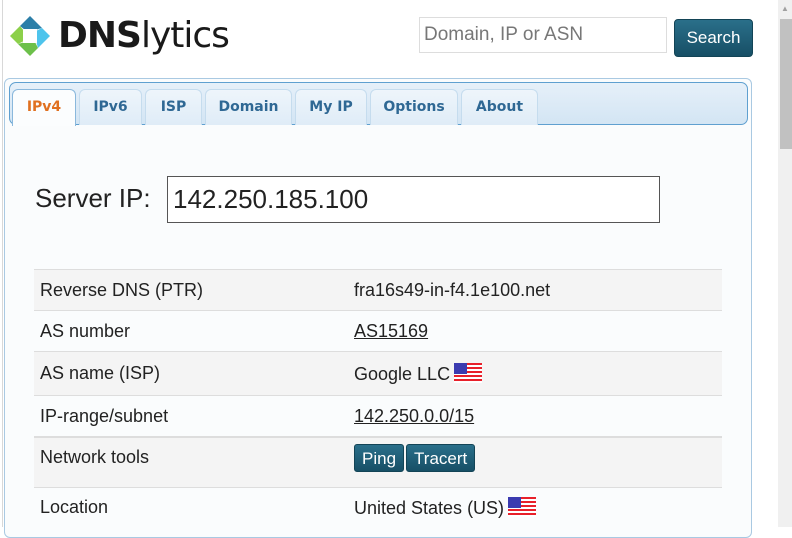  I want to click on tab-my-ip: My IP, so click(331, 107).